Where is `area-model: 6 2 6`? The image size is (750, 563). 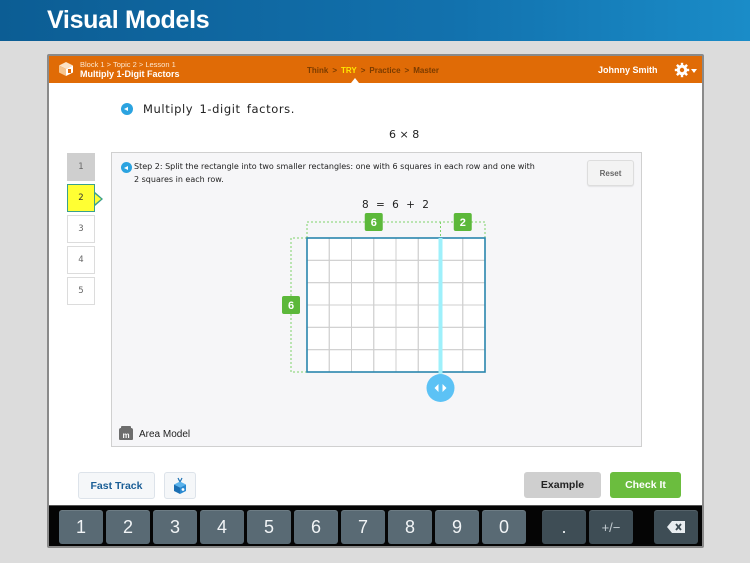
area-model: 6 2 6 is located at coordinates (384, 307).